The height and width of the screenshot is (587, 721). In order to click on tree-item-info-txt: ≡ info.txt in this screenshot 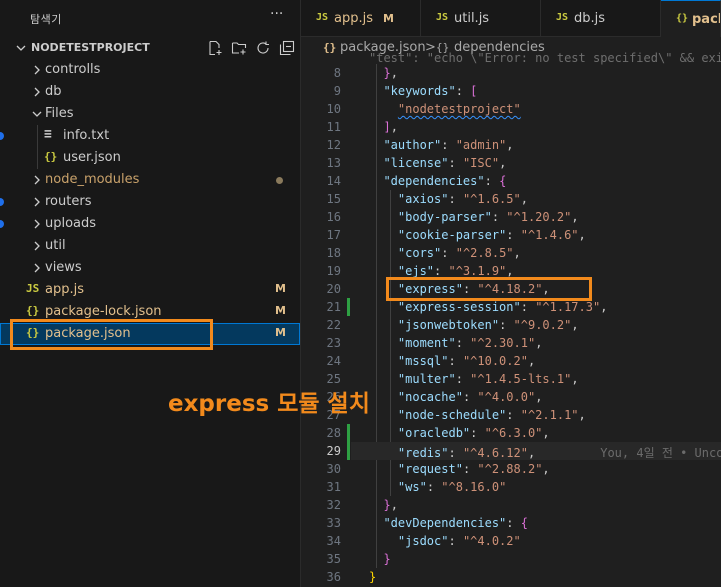, I will do `click(150, 136)`.